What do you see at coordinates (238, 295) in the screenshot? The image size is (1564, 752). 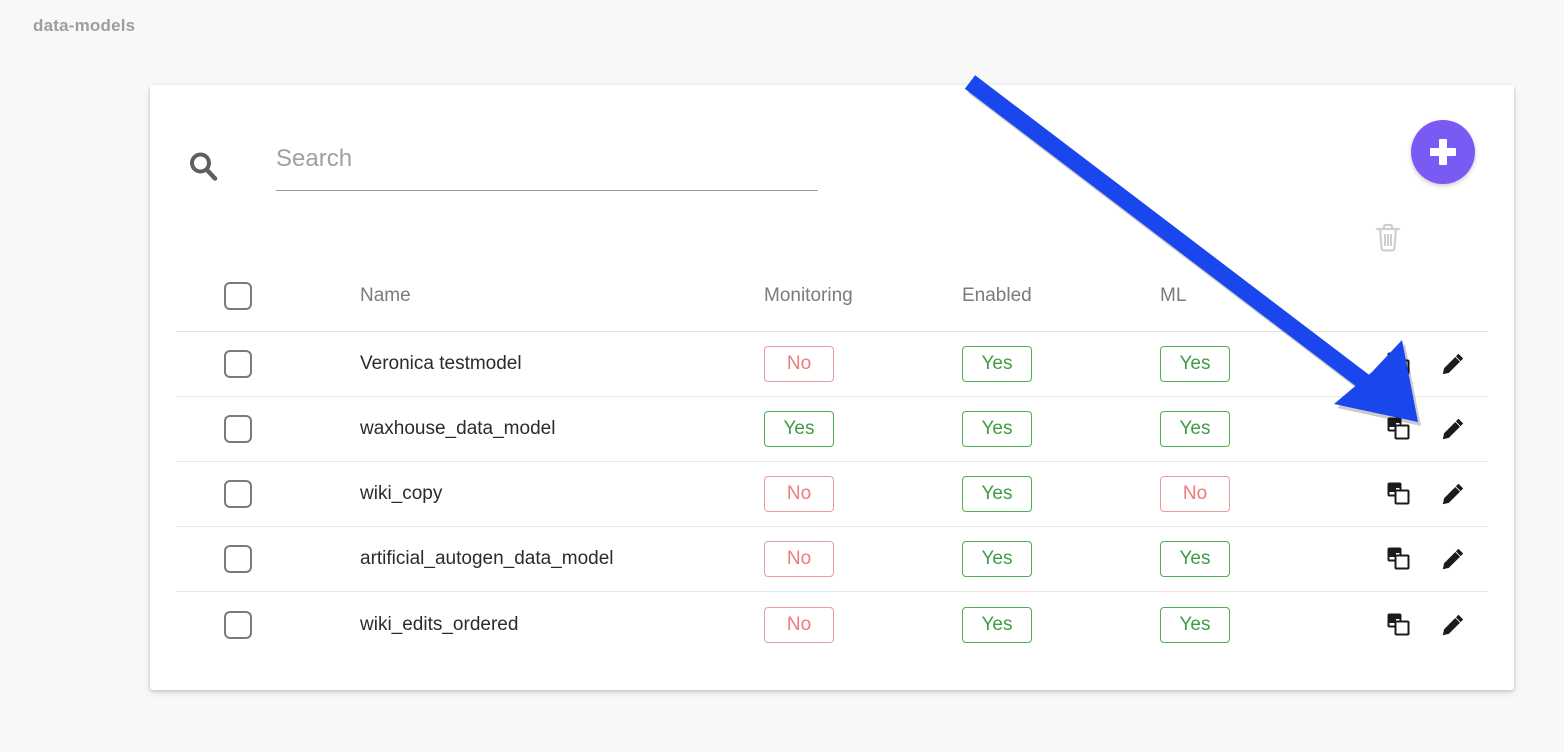 I see `select-all-checkbox` at bounding box center [238, 295].